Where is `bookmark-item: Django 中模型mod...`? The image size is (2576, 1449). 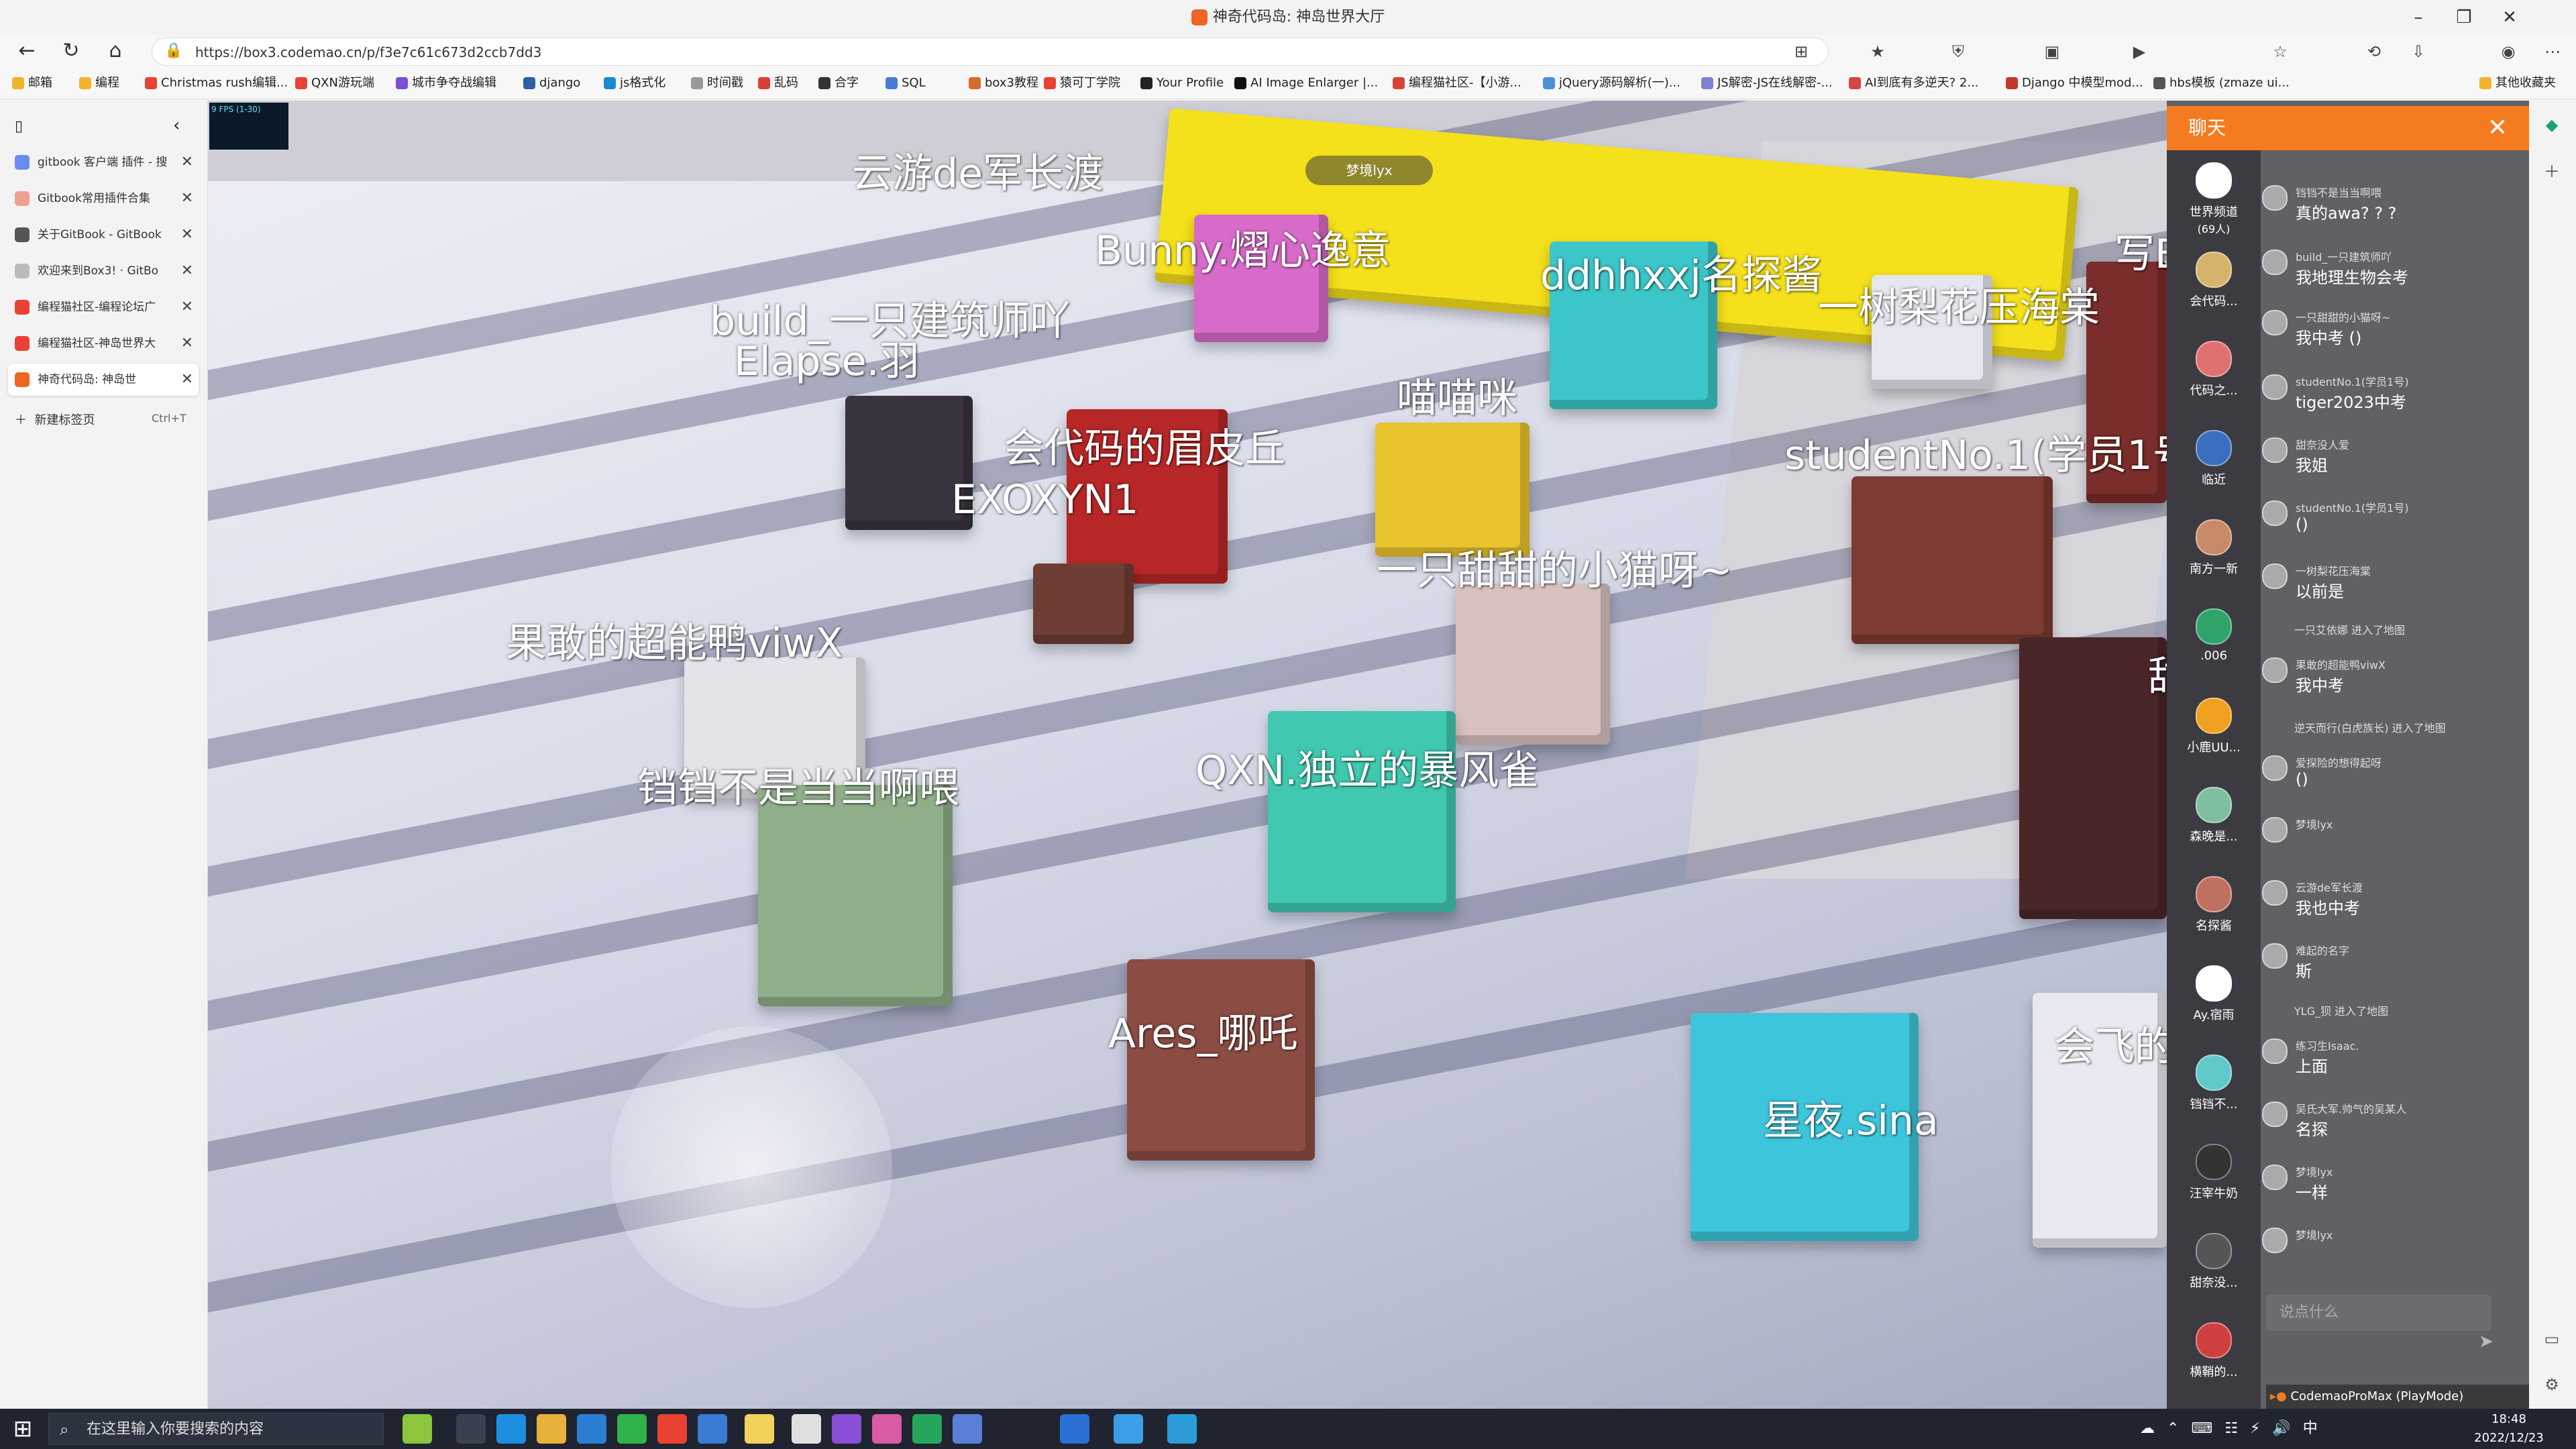 bookmark-item: Django 中模型mod... is located at coordinates (2074, 83).